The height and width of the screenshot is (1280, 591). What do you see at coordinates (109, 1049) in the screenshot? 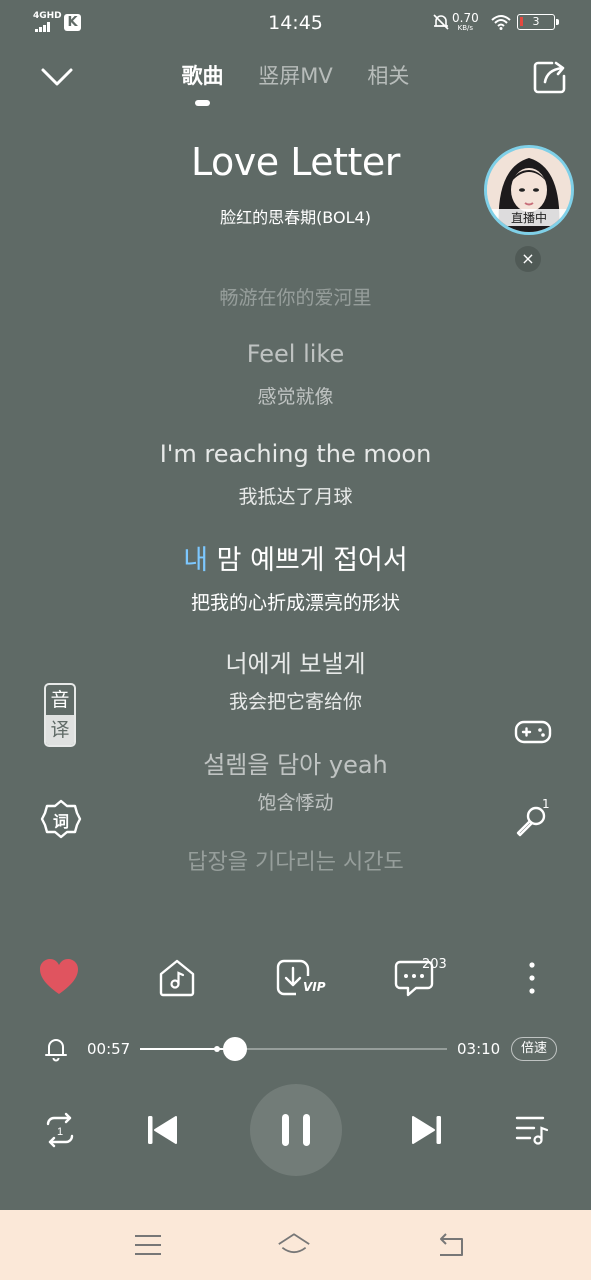
I see `current-time: 00:57` at bounding box center [109, 1049].